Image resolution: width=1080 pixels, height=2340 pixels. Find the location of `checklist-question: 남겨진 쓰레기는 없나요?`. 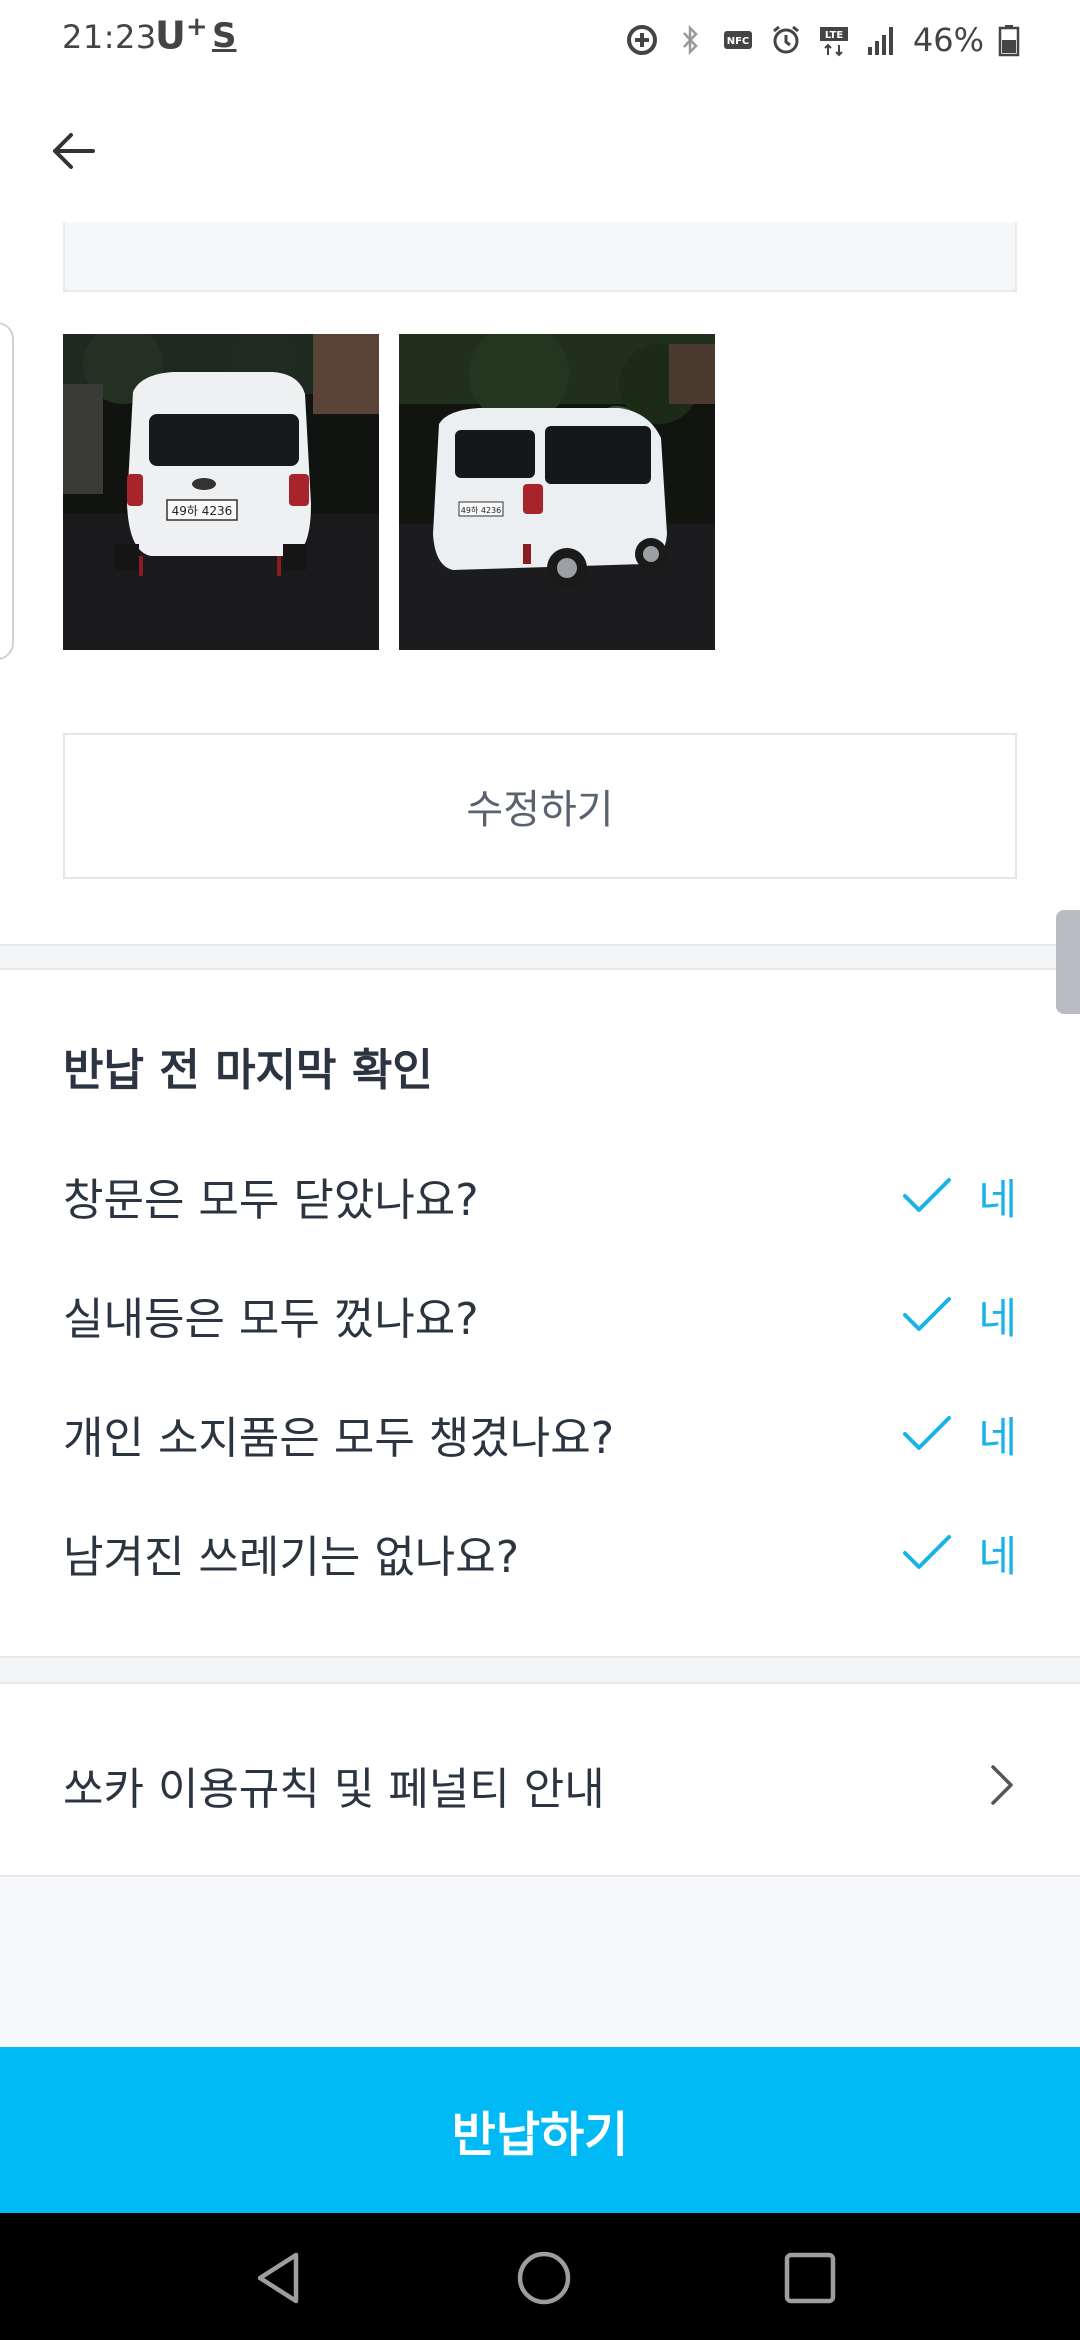

checklist-question: 남겨진 쓰레기는 없나요? is located at coordinates (291, 1557).